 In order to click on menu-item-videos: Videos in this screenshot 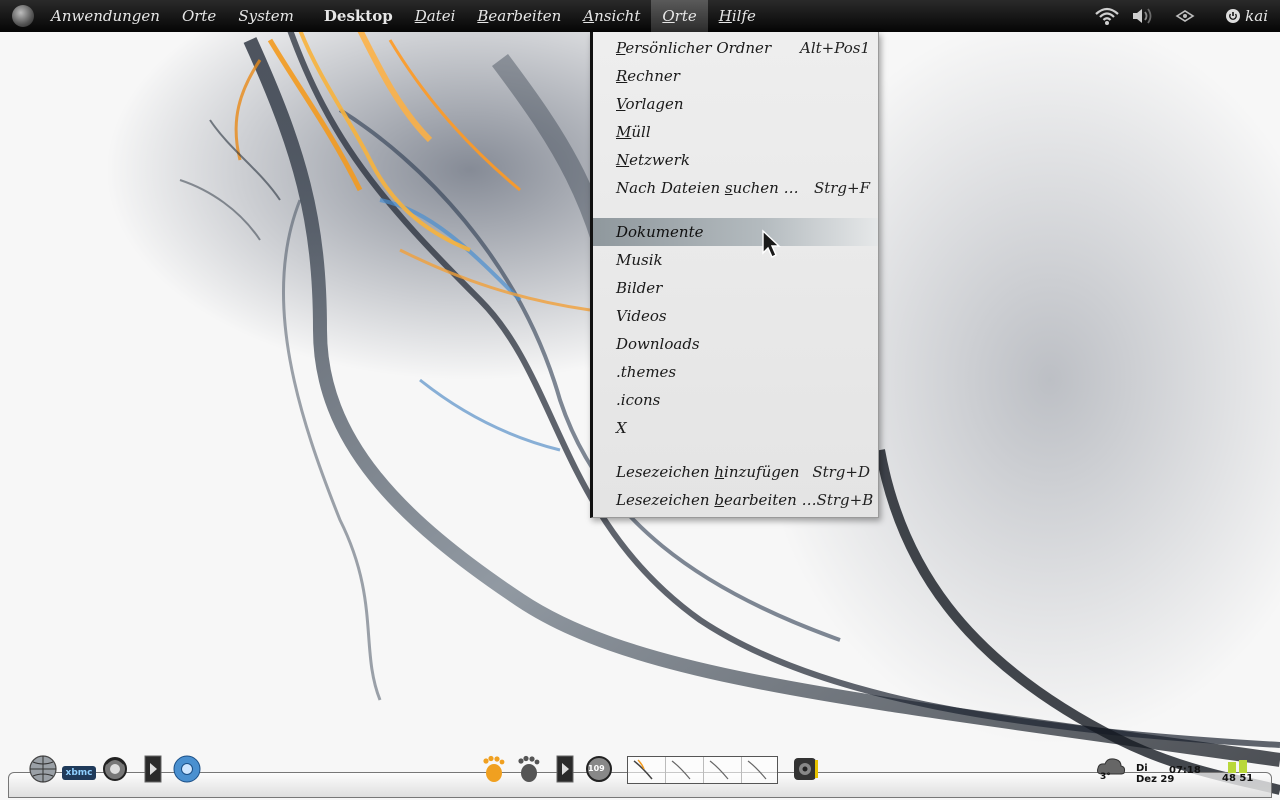, I will do `click(735, 316)`.